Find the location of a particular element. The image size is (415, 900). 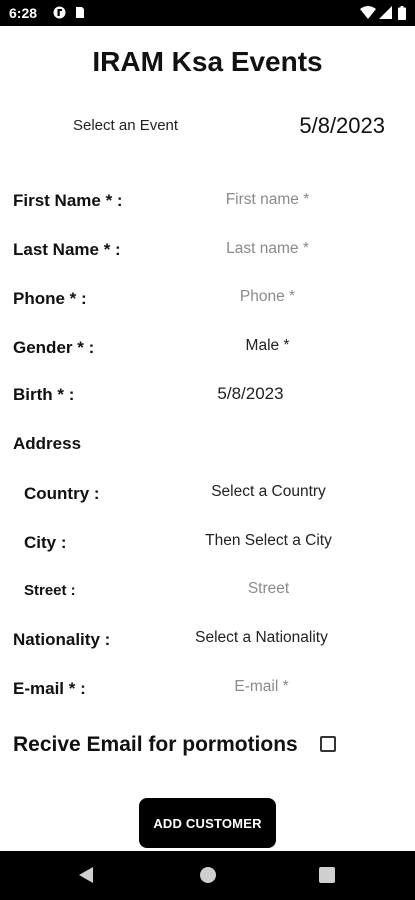

status-time: 6:28 is located at coordinates (23, 13).